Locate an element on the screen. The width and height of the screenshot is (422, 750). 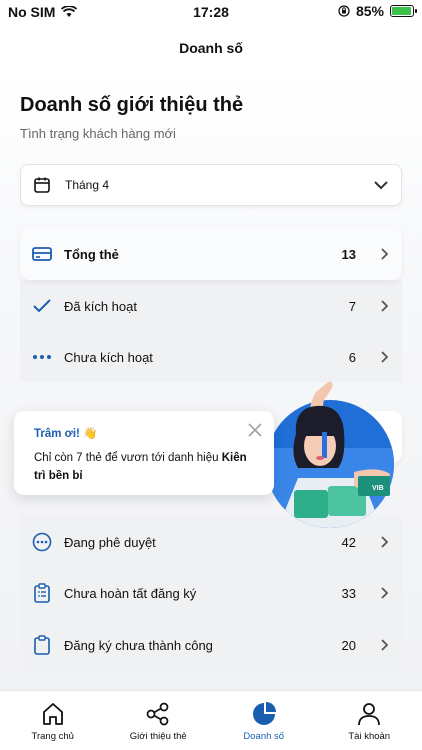
promo-brand: VIB is located at coordinates (378, 488).